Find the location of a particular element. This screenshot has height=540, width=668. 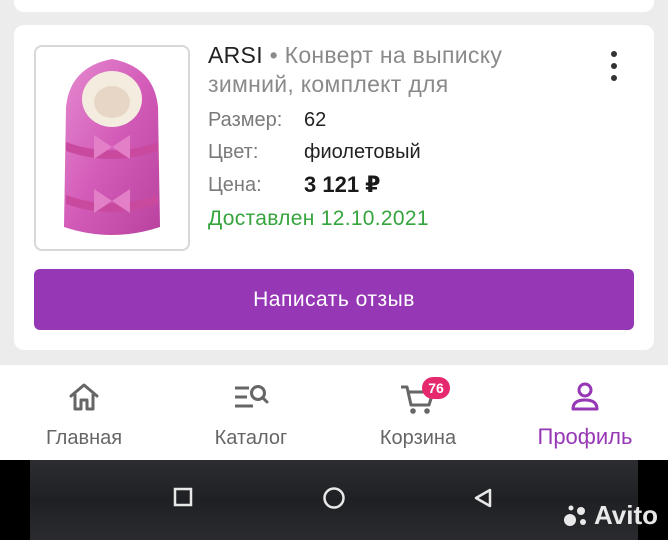

watermark-text: Avito is located at coordinates (626, 515).